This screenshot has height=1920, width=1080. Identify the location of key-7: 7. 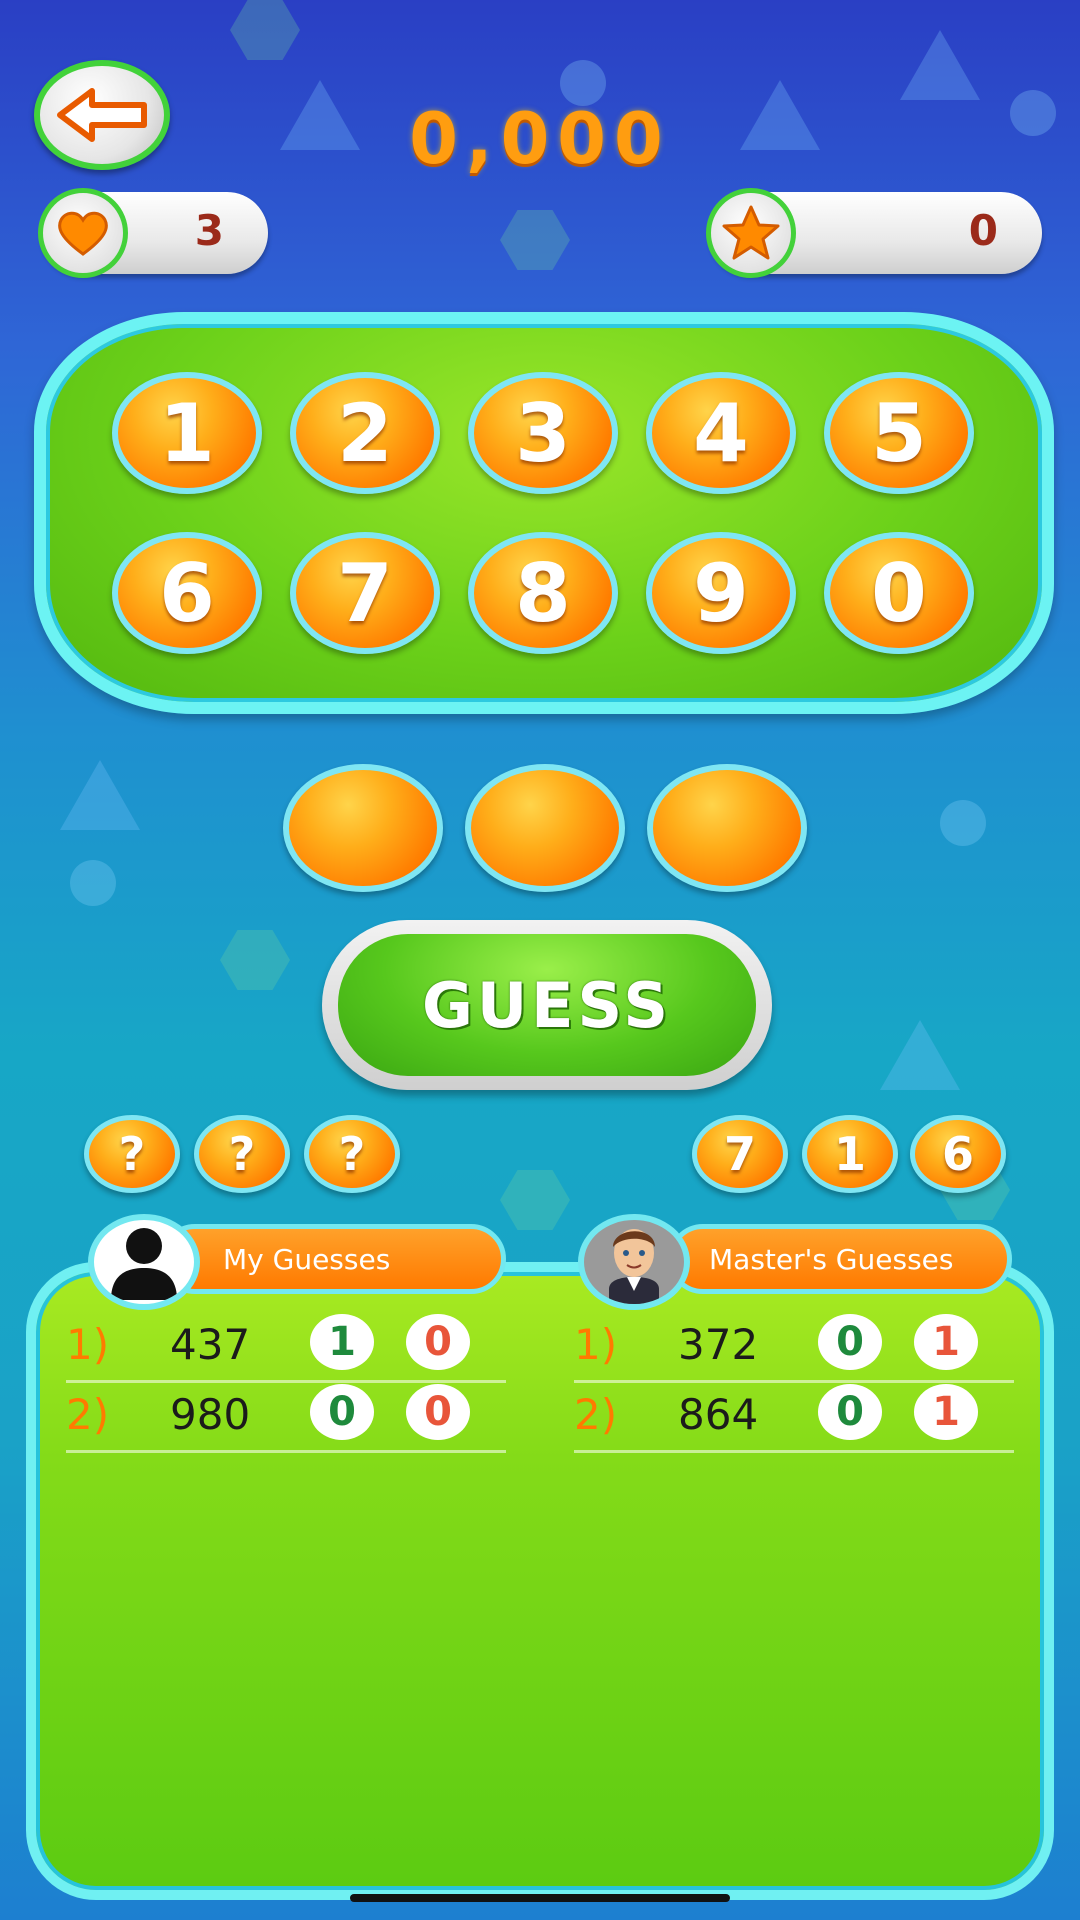
(365, 593).